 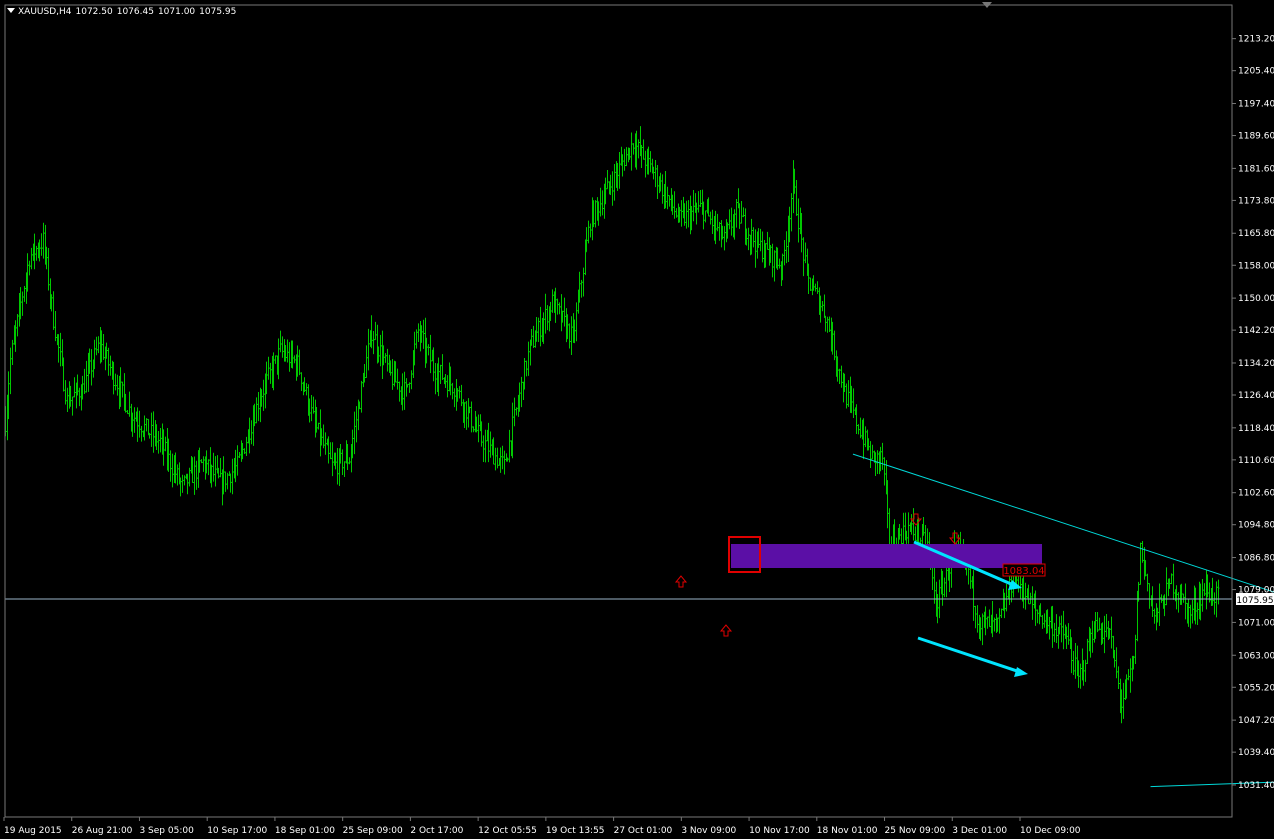 I want to click on y-tick-label: 1039.40, so click(x=1256, y=753).